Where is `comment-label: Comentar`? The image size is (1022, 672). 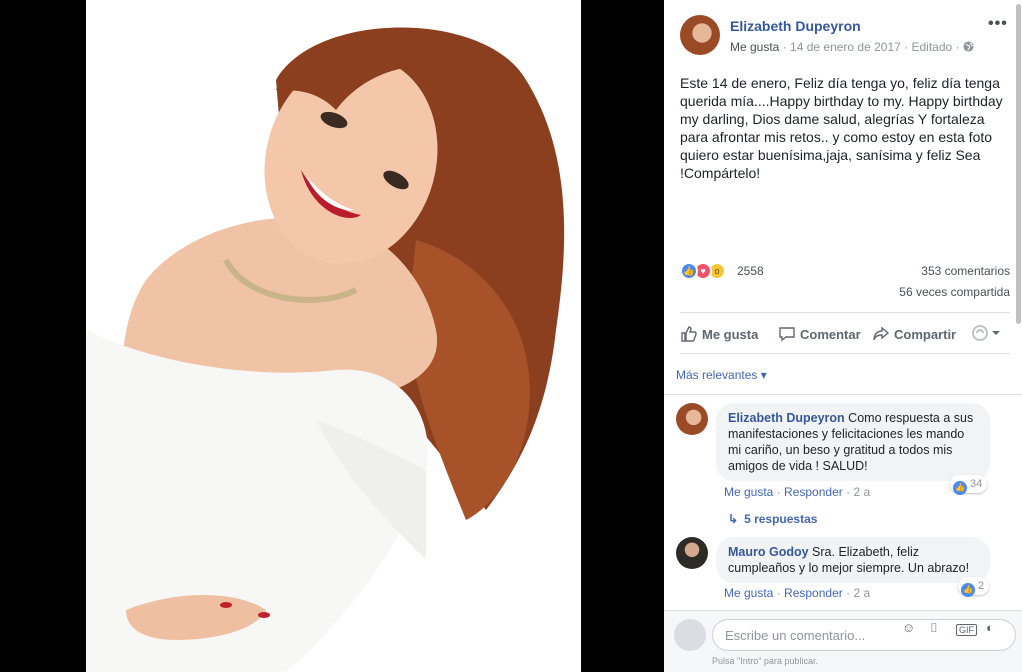 comment-label: Comentar is located at coordinates (830, 334).